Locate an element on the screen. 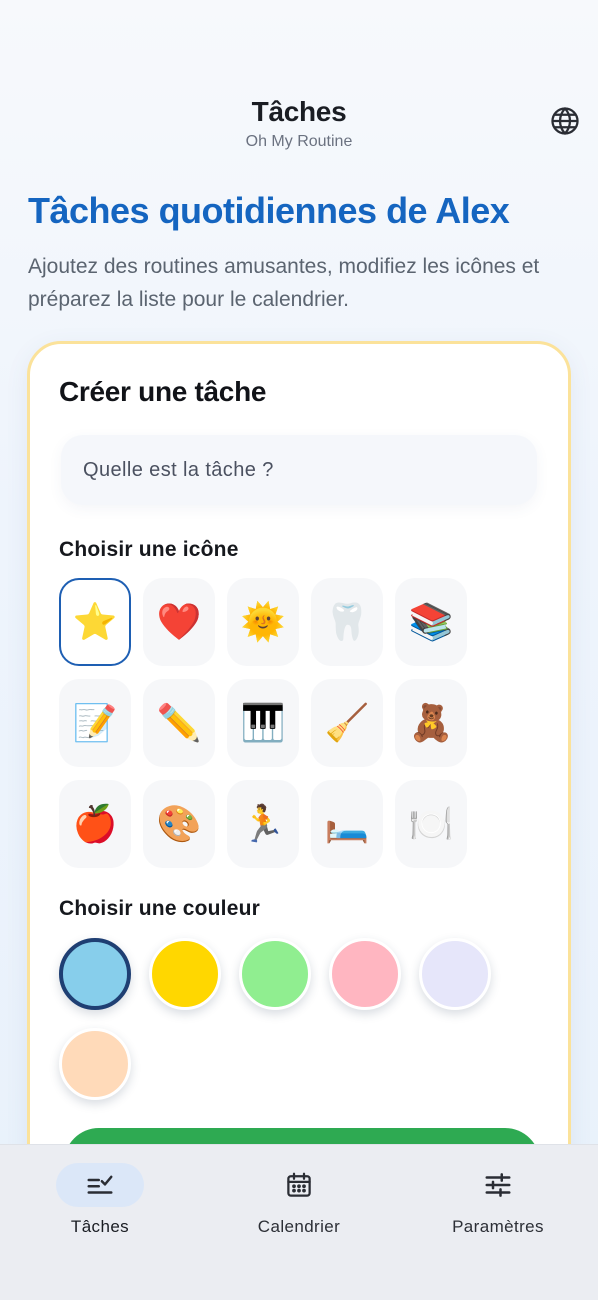  header-title: Tâches is located at coordinates (299, 111).